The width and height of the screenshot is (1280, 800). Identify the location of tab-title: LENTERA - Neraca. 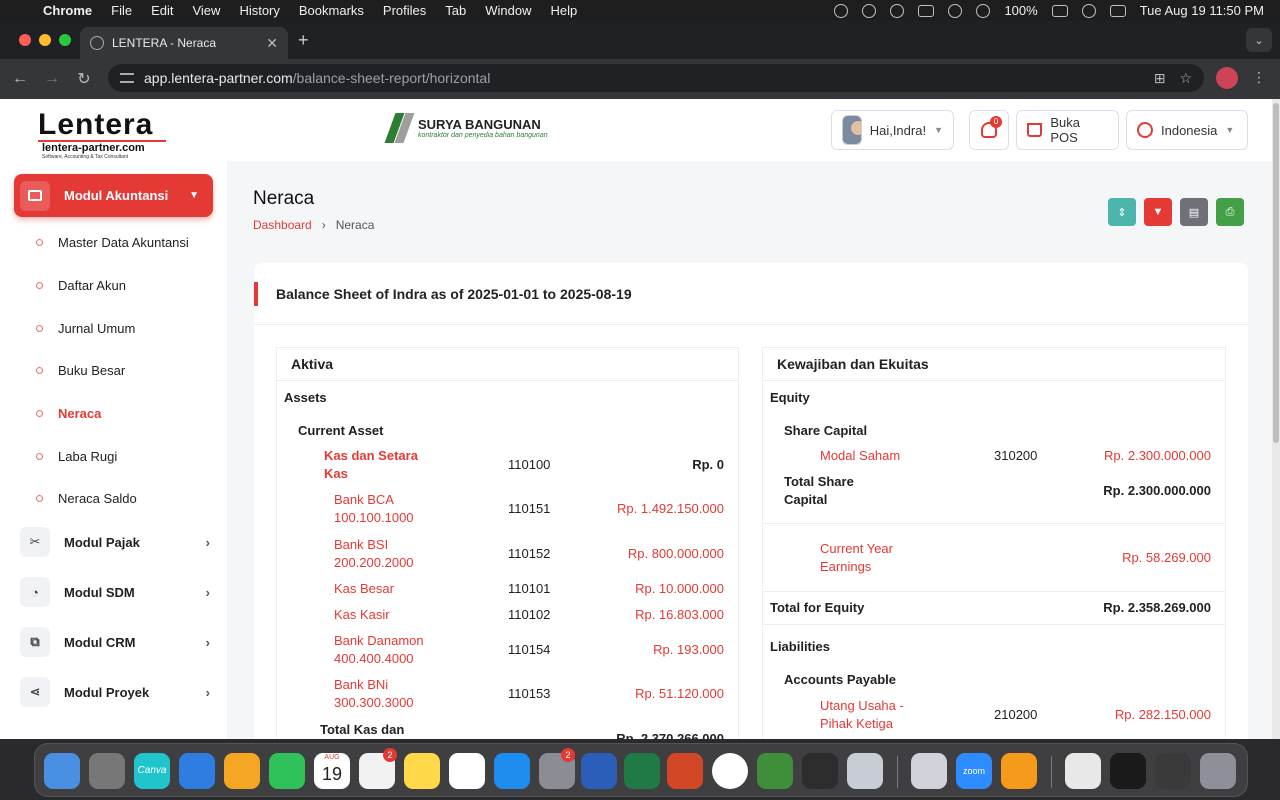
(164, 43).